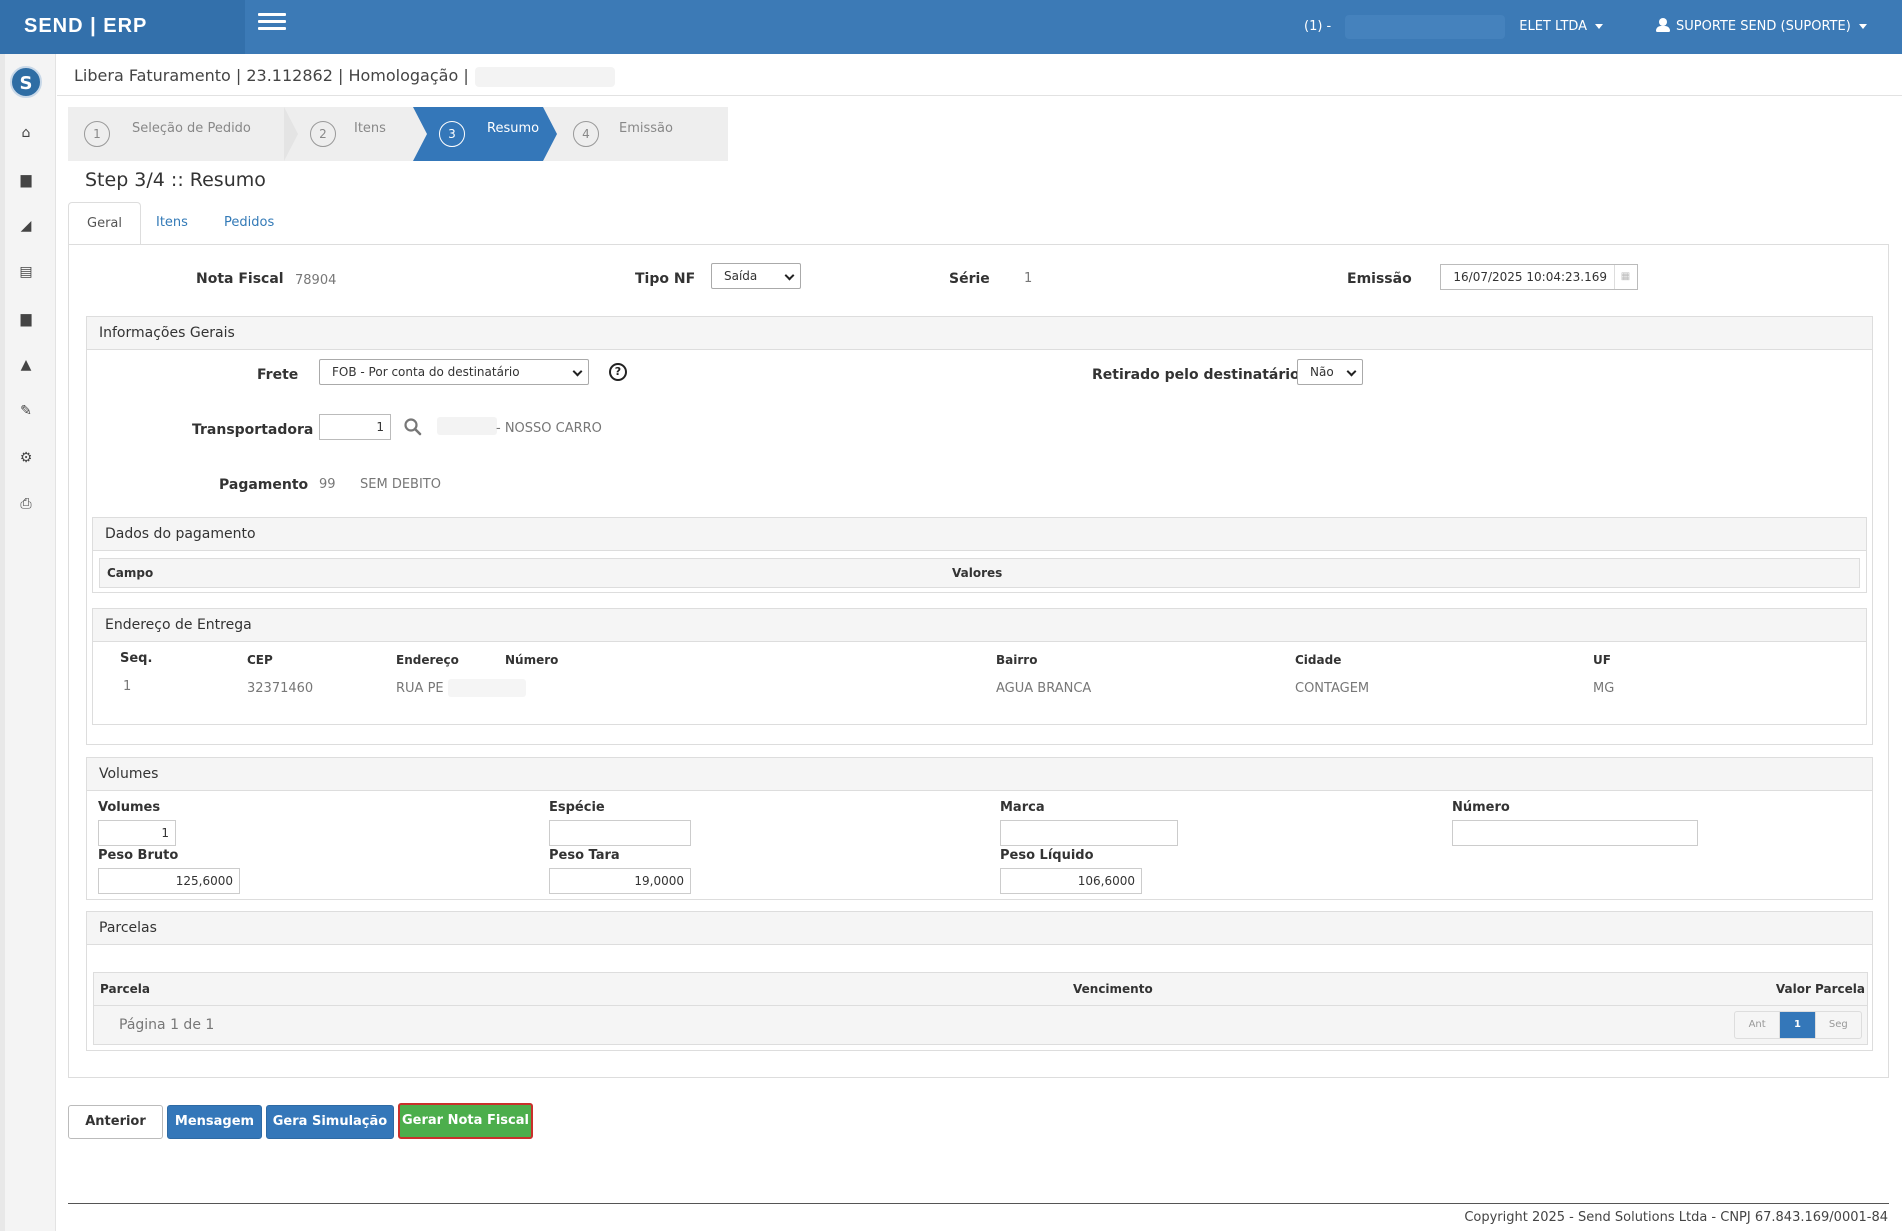 This screenshot has height=1231, width=1902. I want to click on pagamento-label: Pagamento, so click(264, 485).